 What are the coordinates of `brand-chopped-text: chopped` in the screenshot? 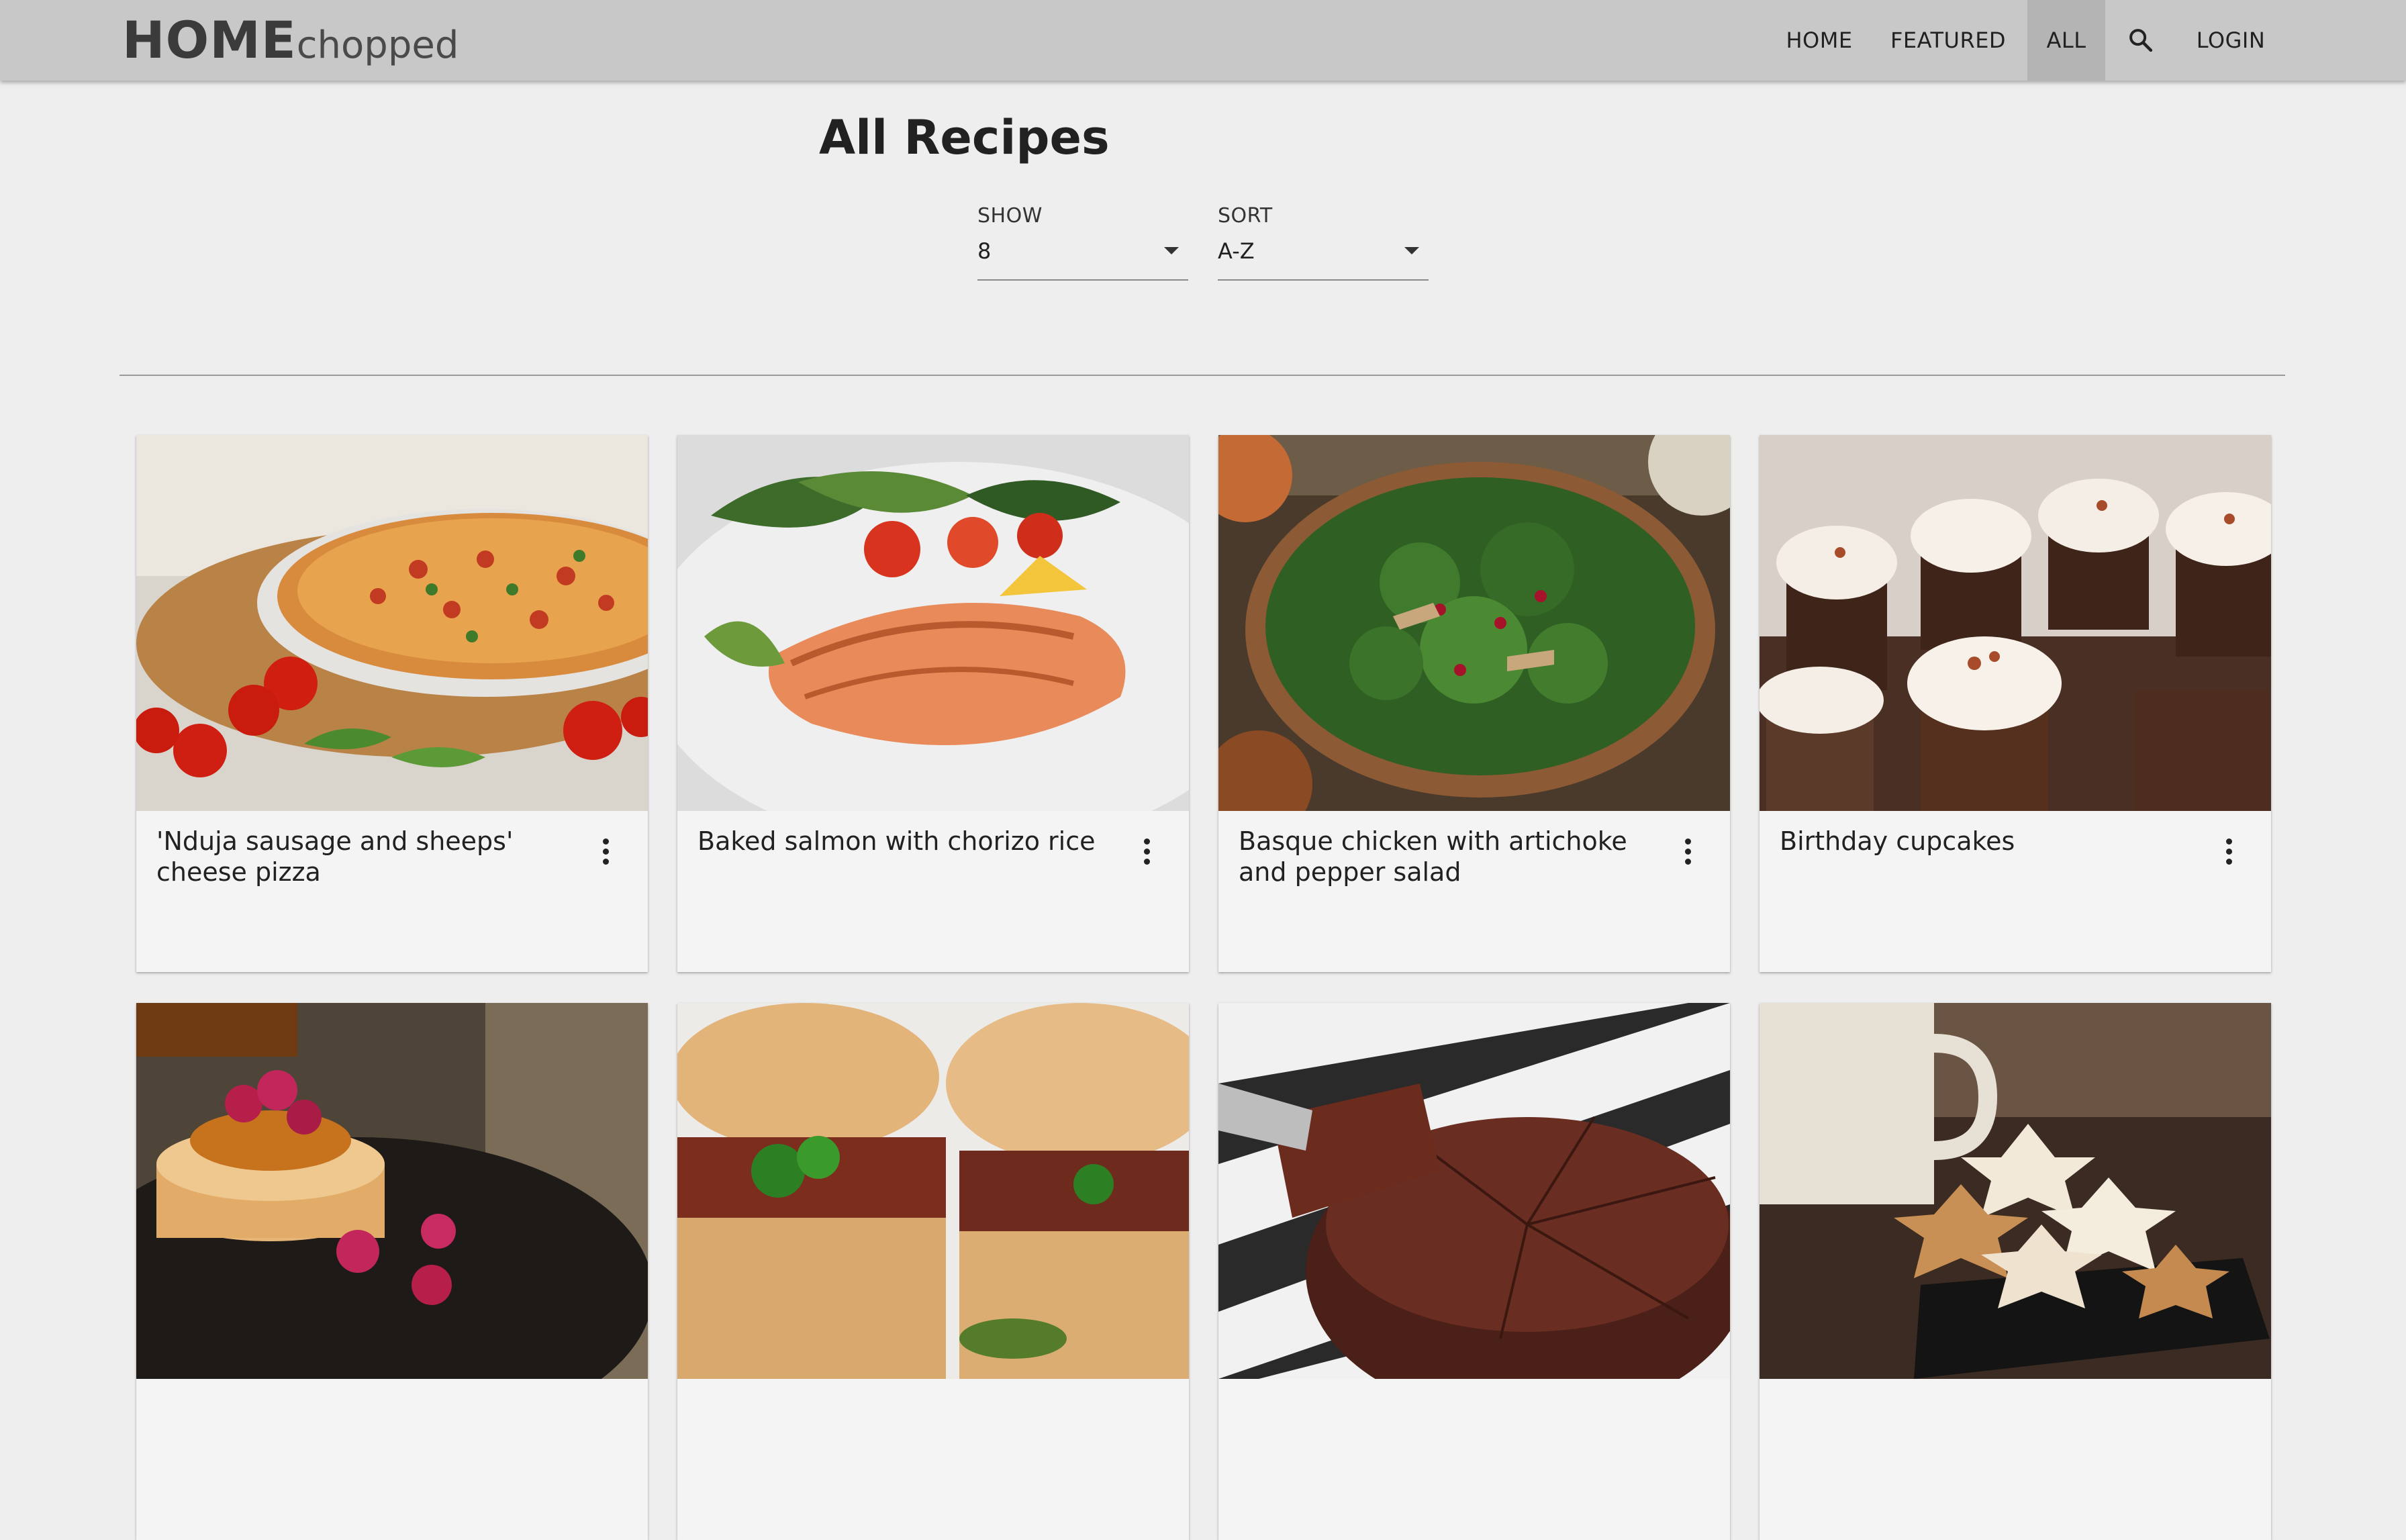 It's located at (378, 45).